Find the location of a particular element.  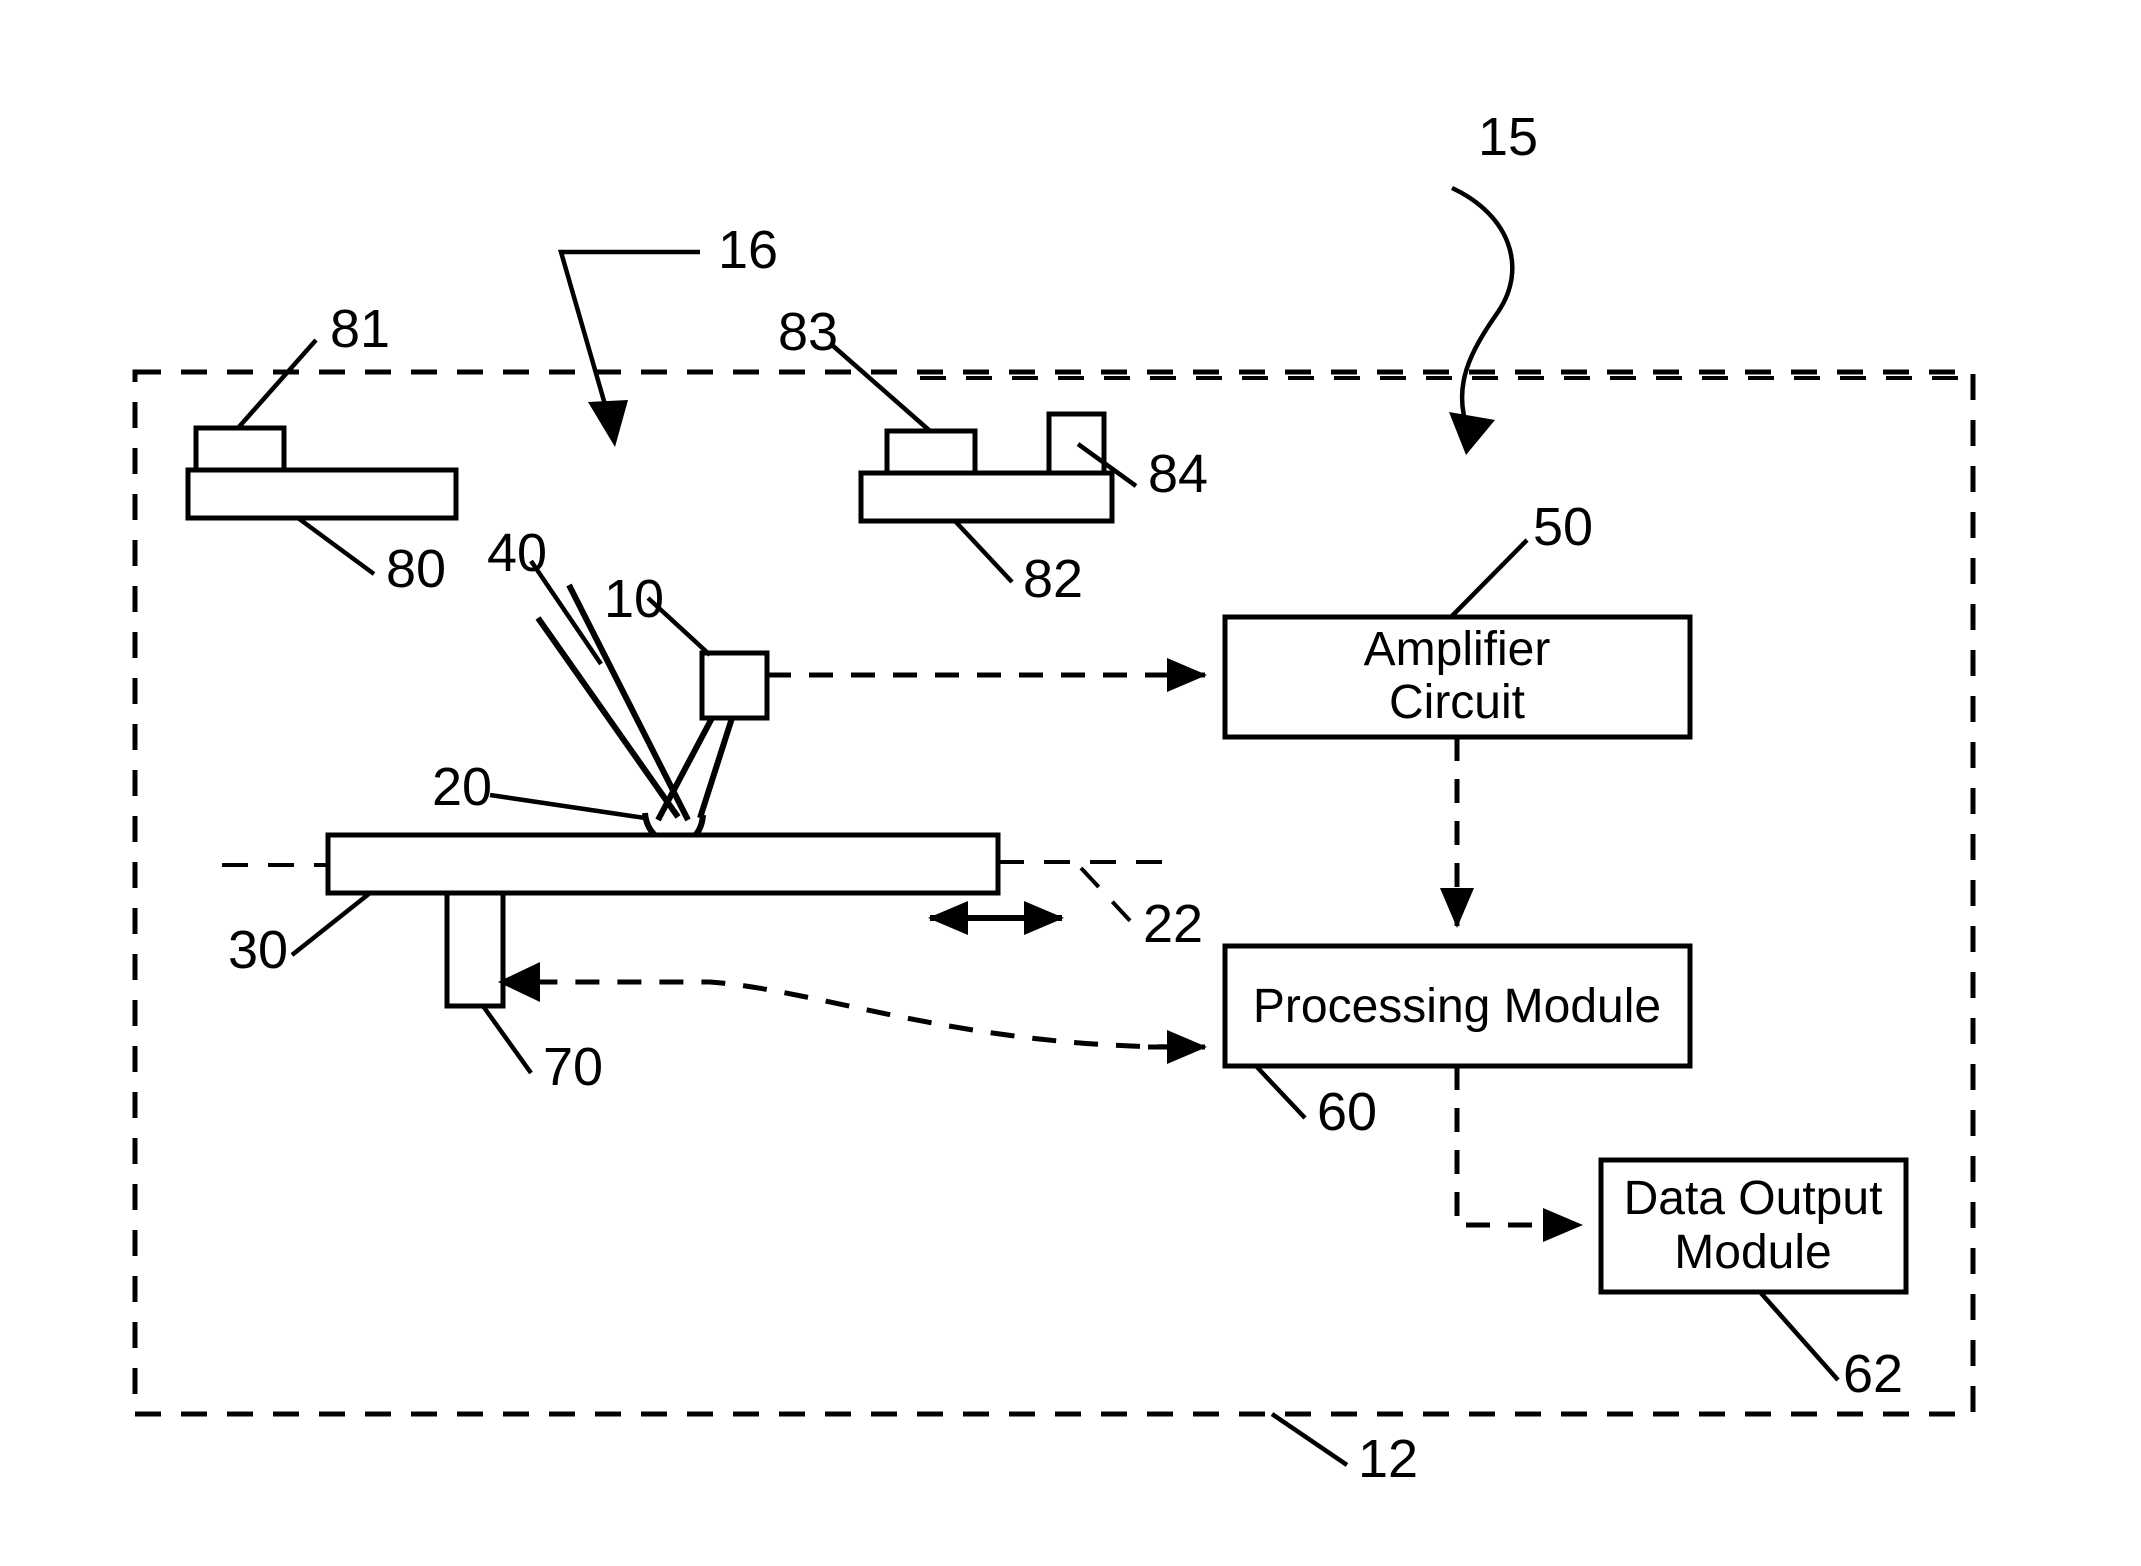

ref-label-12: 12 is located at coordinates (1388, 1459).